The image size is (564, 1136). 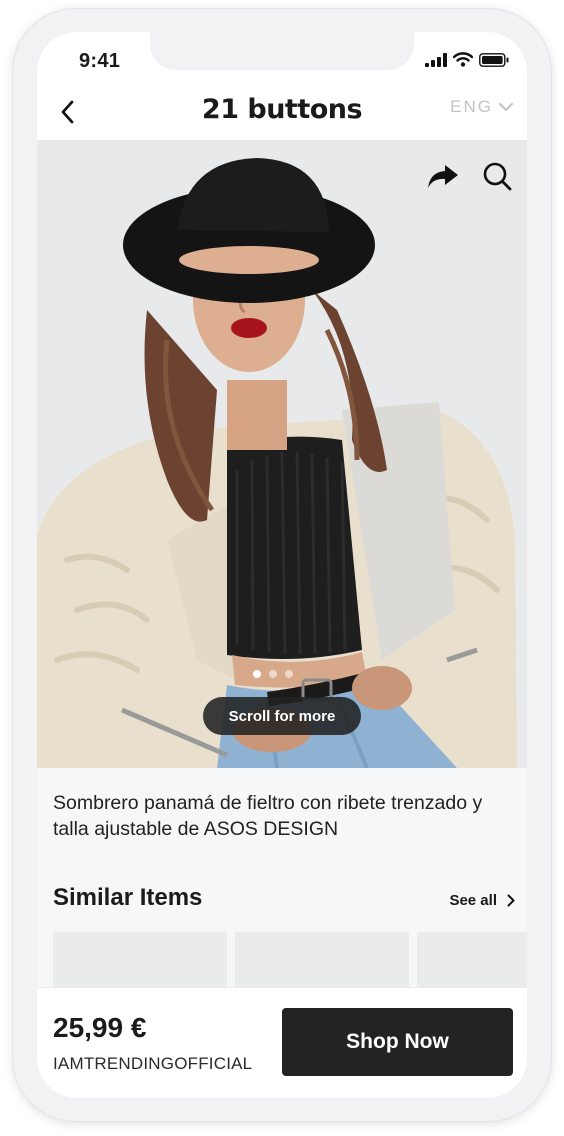 I want to click on carousel-indicator, so click(x=273, y=674).